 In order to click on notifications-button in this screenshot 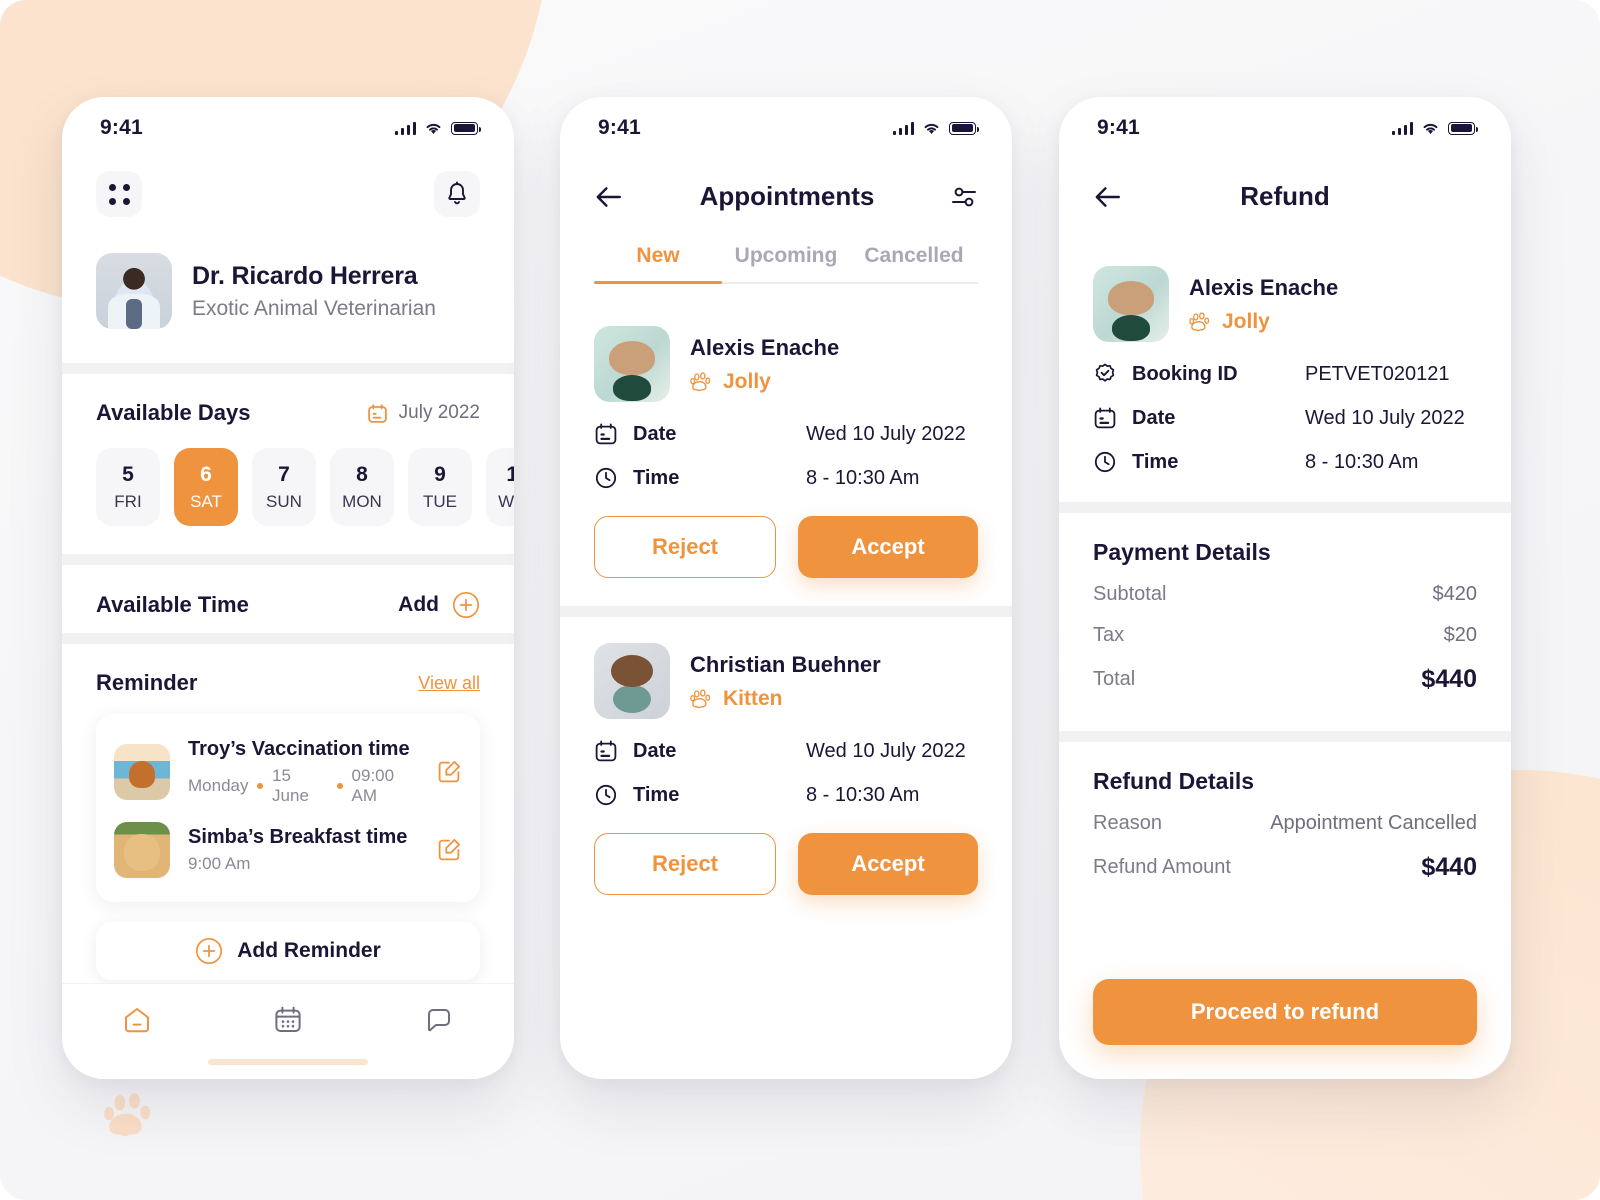, I will do `click(457, 194)`.